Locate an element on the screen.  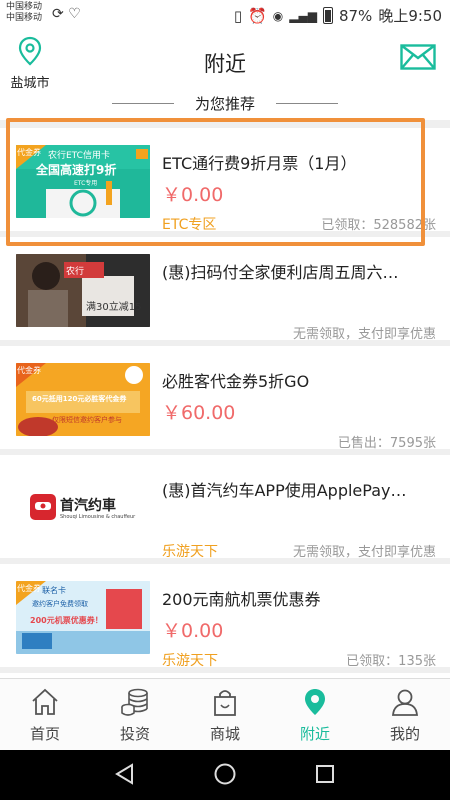
status-bar: 中国移动 中国移动 ⟳ ♡ ▯ ⏰ ◉ ▂▄▆ 87% 晚上9:50 is located at coordinates (225, 15).